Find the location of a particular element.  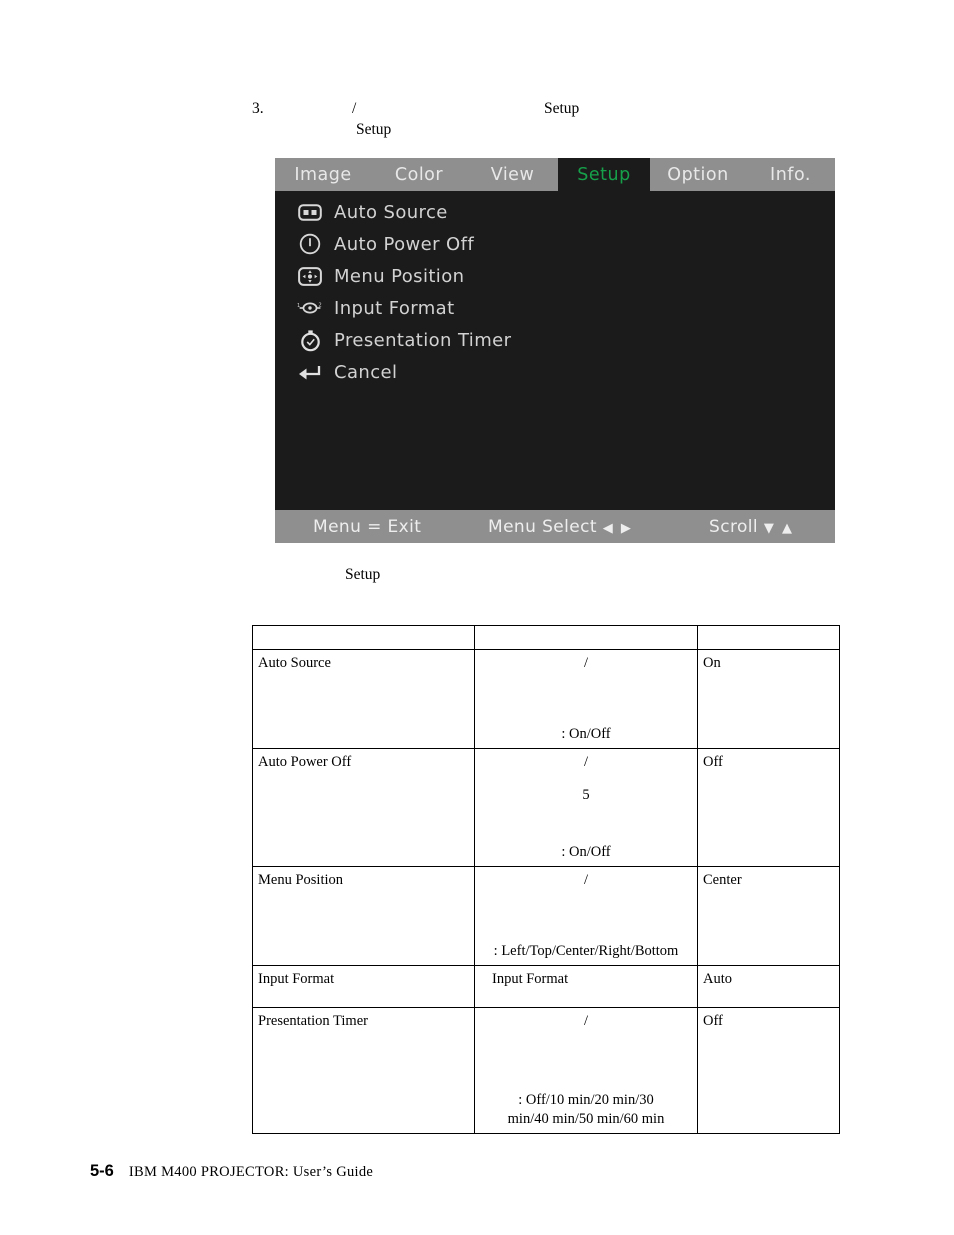

osd-scroll-hint: Scroll ▼ ▲ is located at coordinates (751, 527).